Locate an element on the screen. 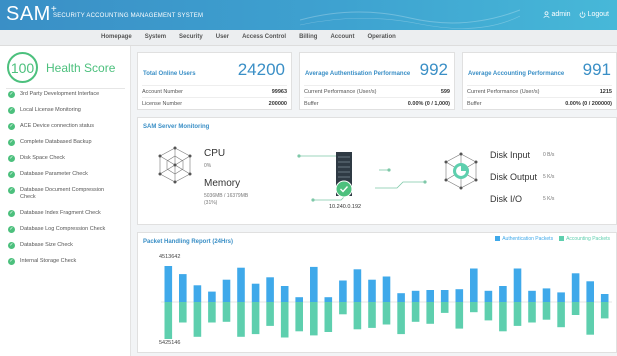 Image resolution: width=617 pixels, height=356 pixels. nav-billing: Billing is located at coordinates (308, 37).